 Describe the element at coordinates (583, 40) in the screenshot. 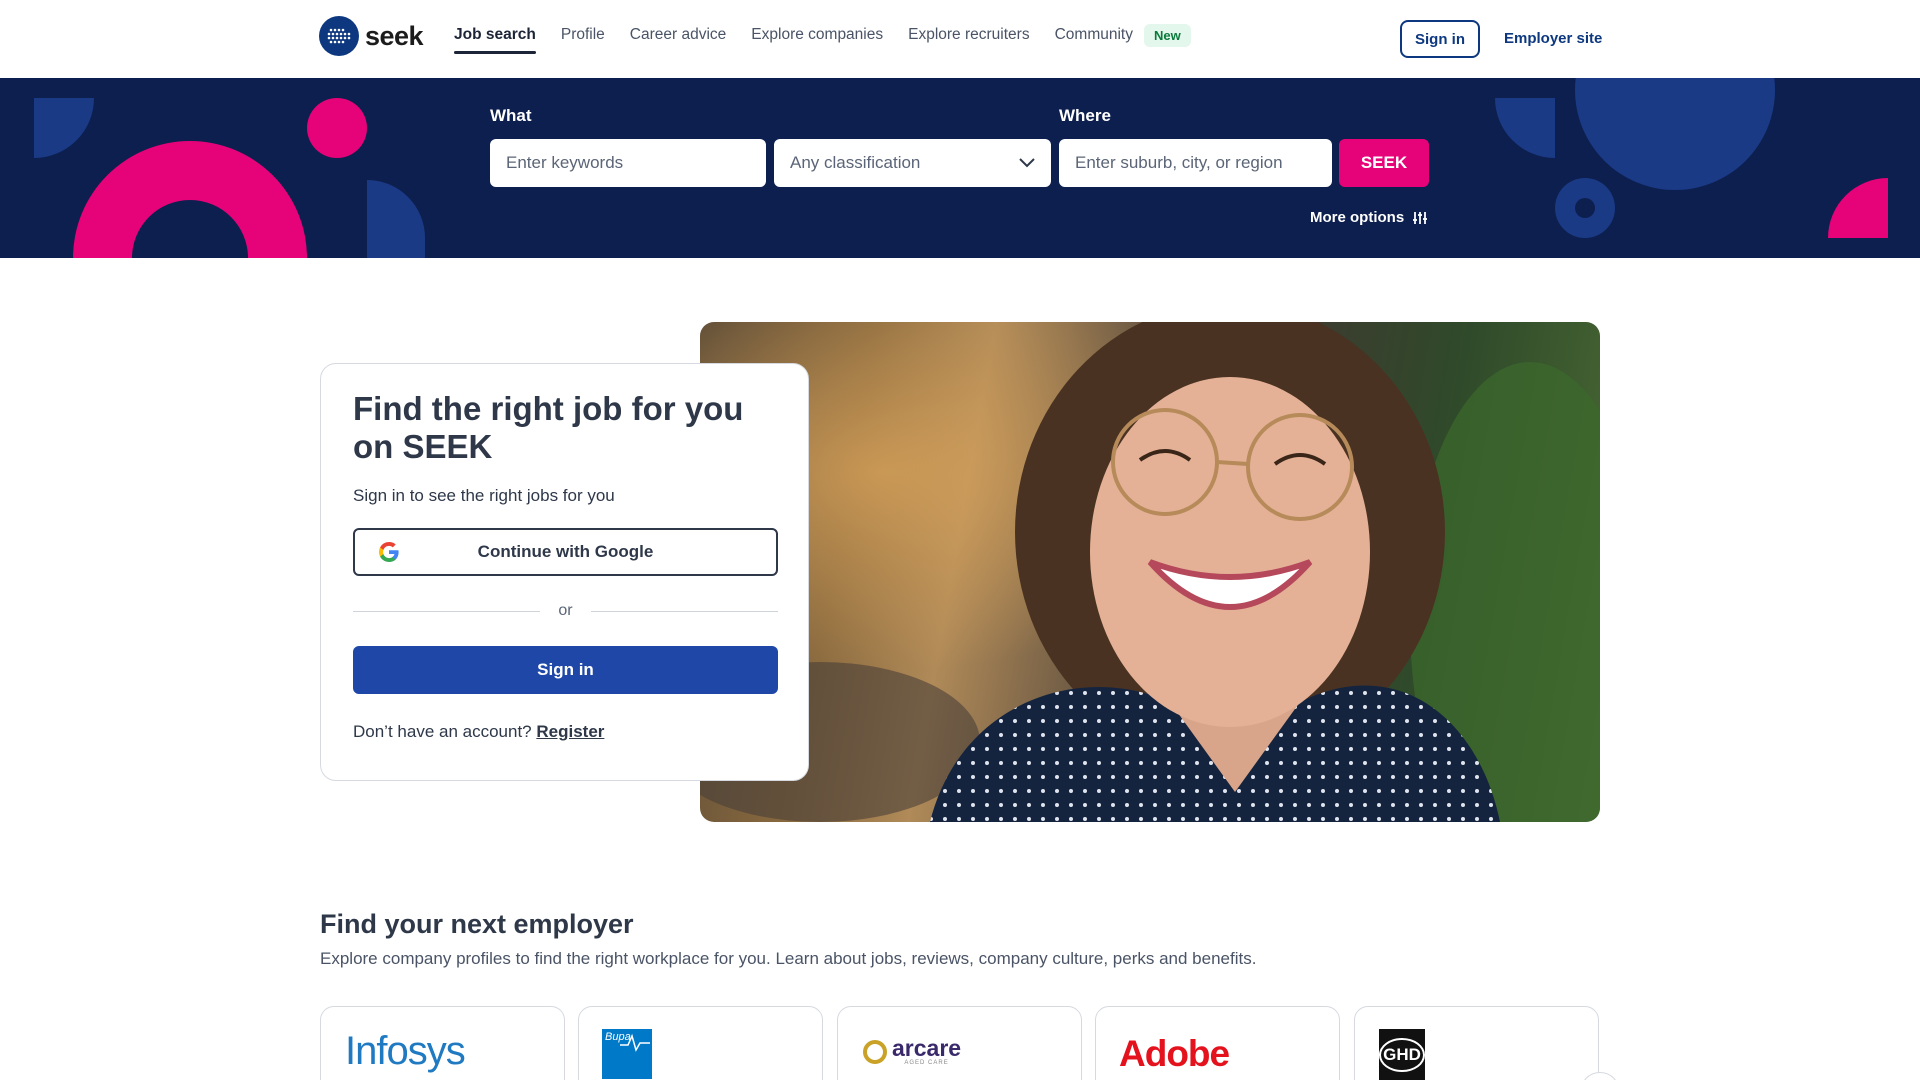

I see `nav-profile: Profile` at that location.